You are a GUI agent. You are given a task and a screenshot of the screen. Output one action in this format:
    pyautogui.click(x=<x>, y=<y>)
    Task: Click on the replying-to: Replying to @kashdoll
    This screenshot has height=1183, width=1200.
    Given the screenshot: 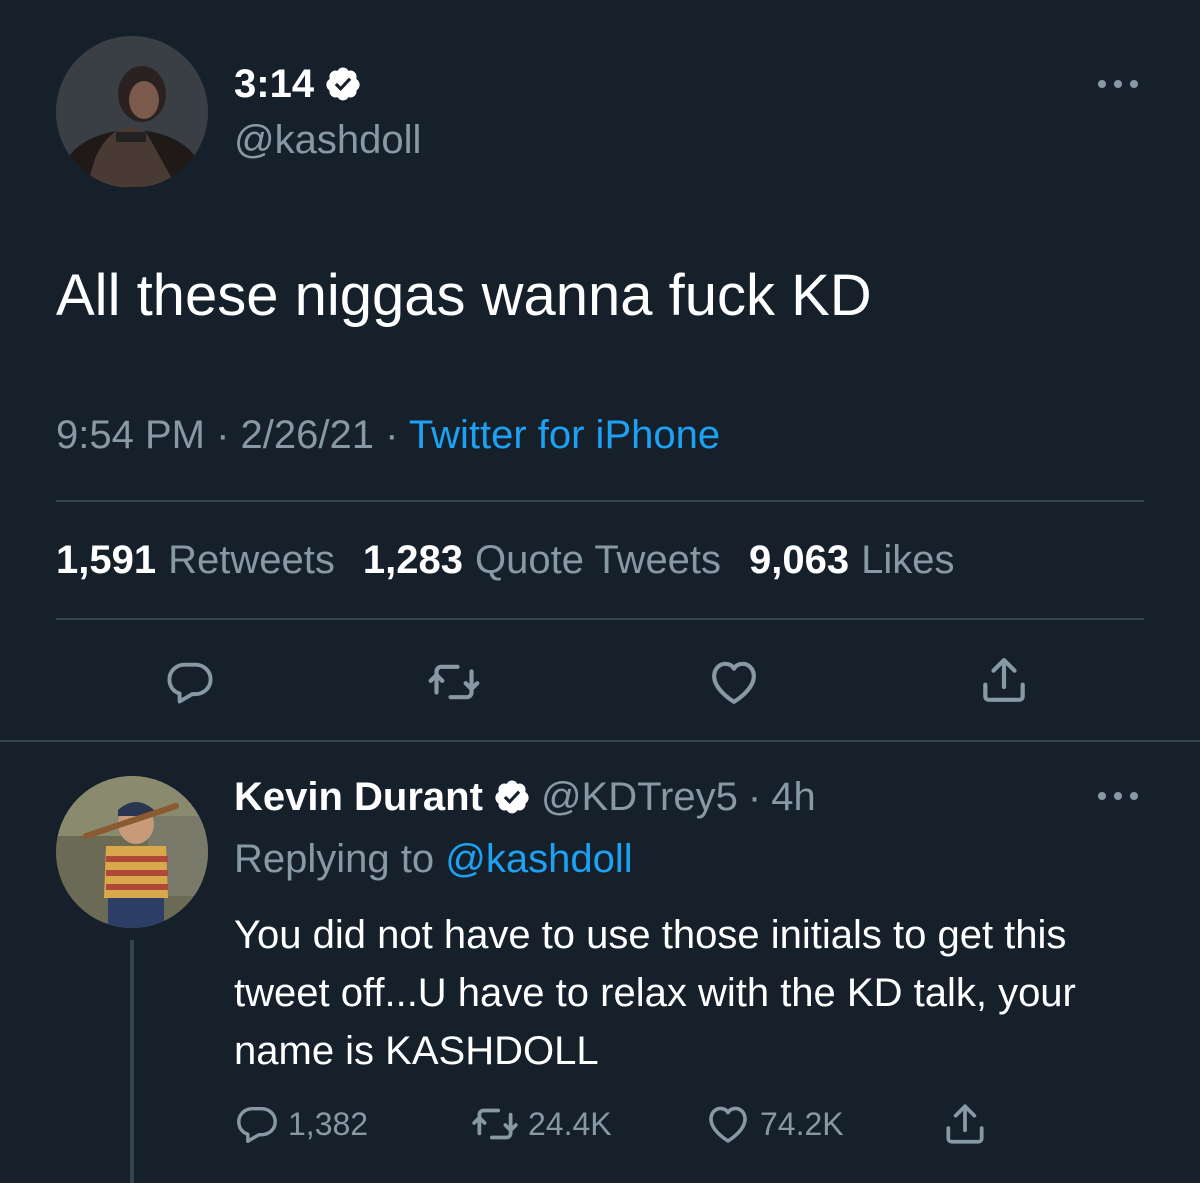 What is the action you would take?
    pyautogui.click(x=433, y=859)
    